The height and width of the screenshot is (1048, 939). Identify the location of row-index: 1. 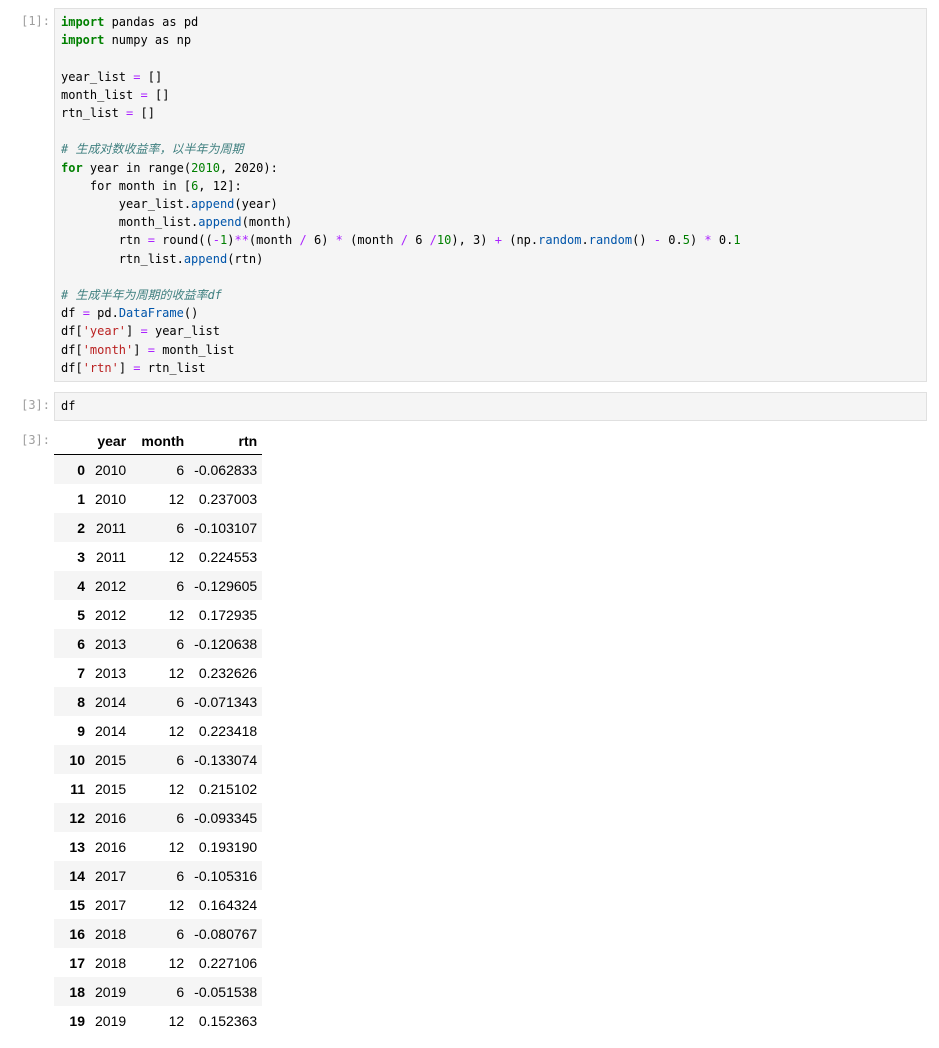
(81, 498).